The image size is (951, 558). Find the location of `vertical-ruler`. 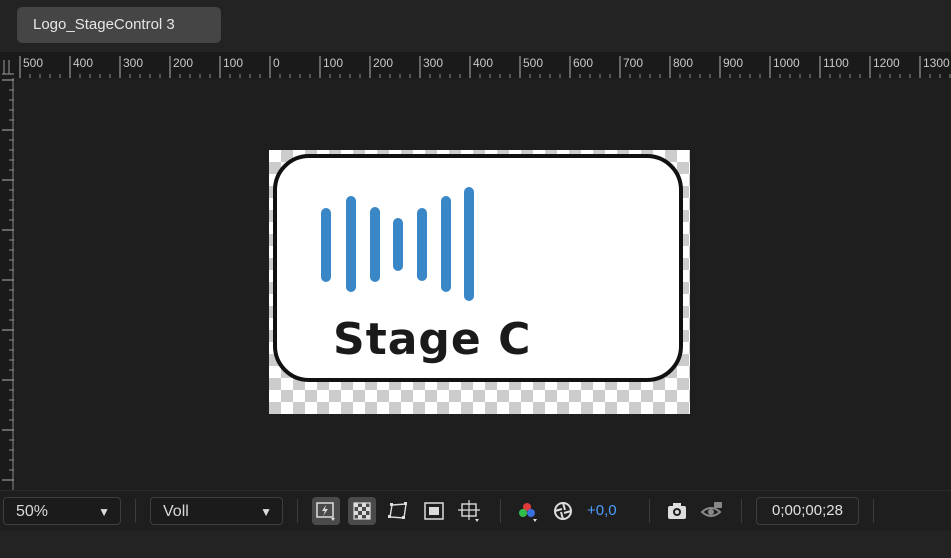

vertical-ruler is located at coordinates (7, 284).